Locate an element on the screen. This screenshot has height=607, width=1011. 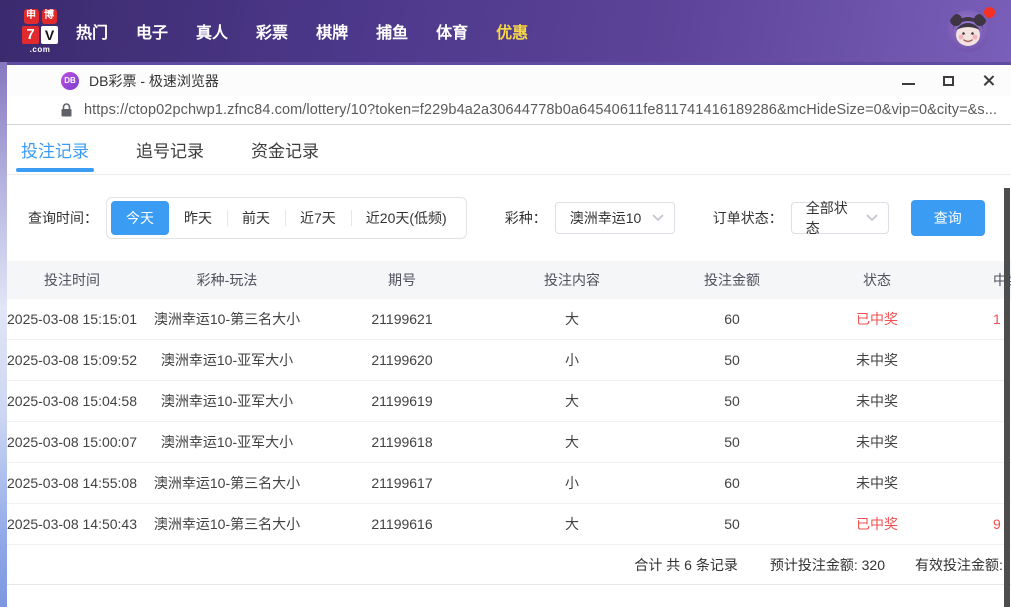
user-avatar is located at coordinates (971, 29).